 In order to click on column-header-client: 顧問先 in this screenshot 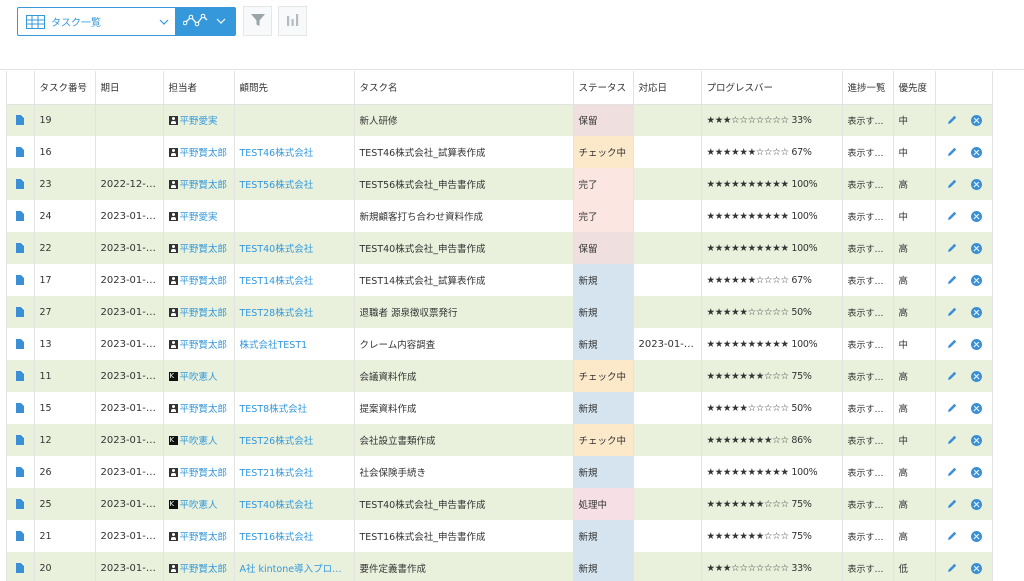, I will do `click(294, 88)`.